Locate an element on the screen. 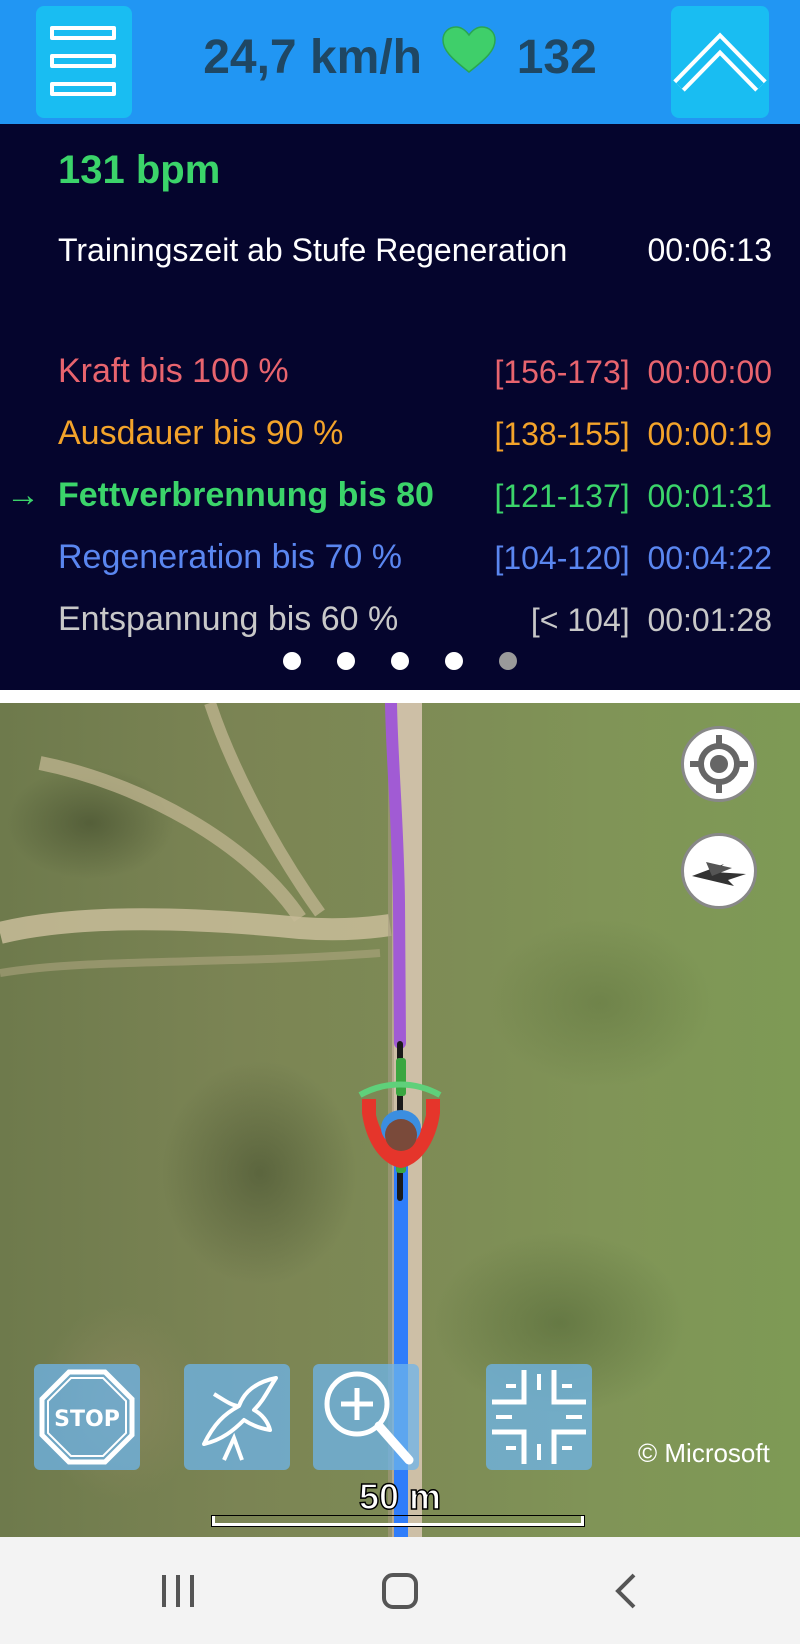  crosshair-icon is located at coordinates (719, 764).